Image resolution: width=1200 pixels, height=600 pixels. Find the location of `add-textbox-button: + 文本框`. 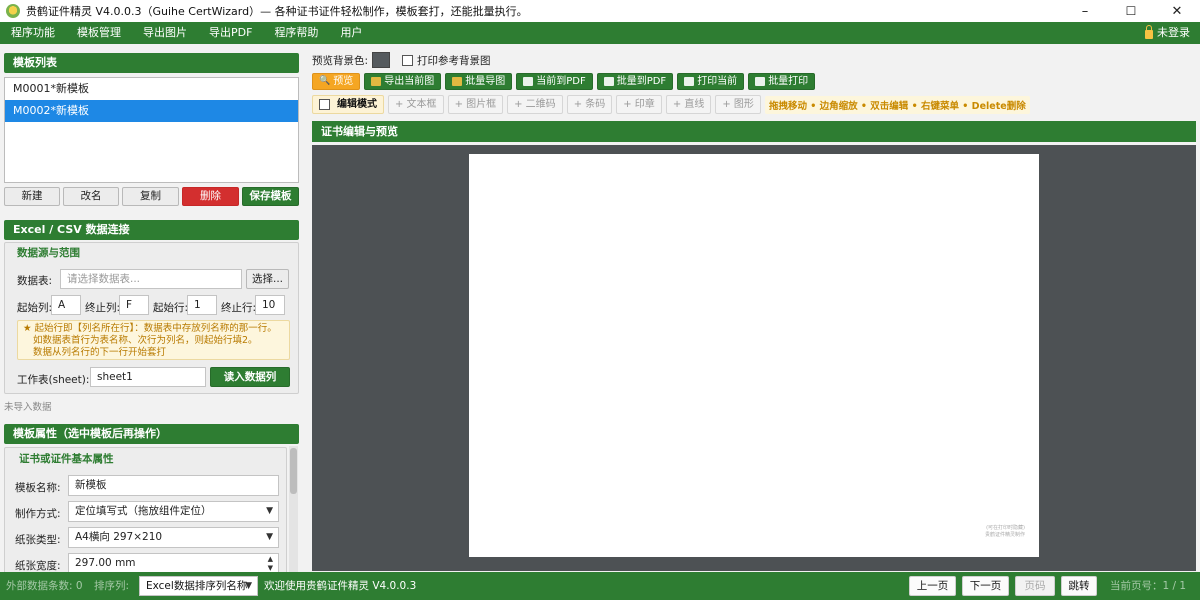

add-textbox-button: + 文本框 is located at coordinates (416, 104).